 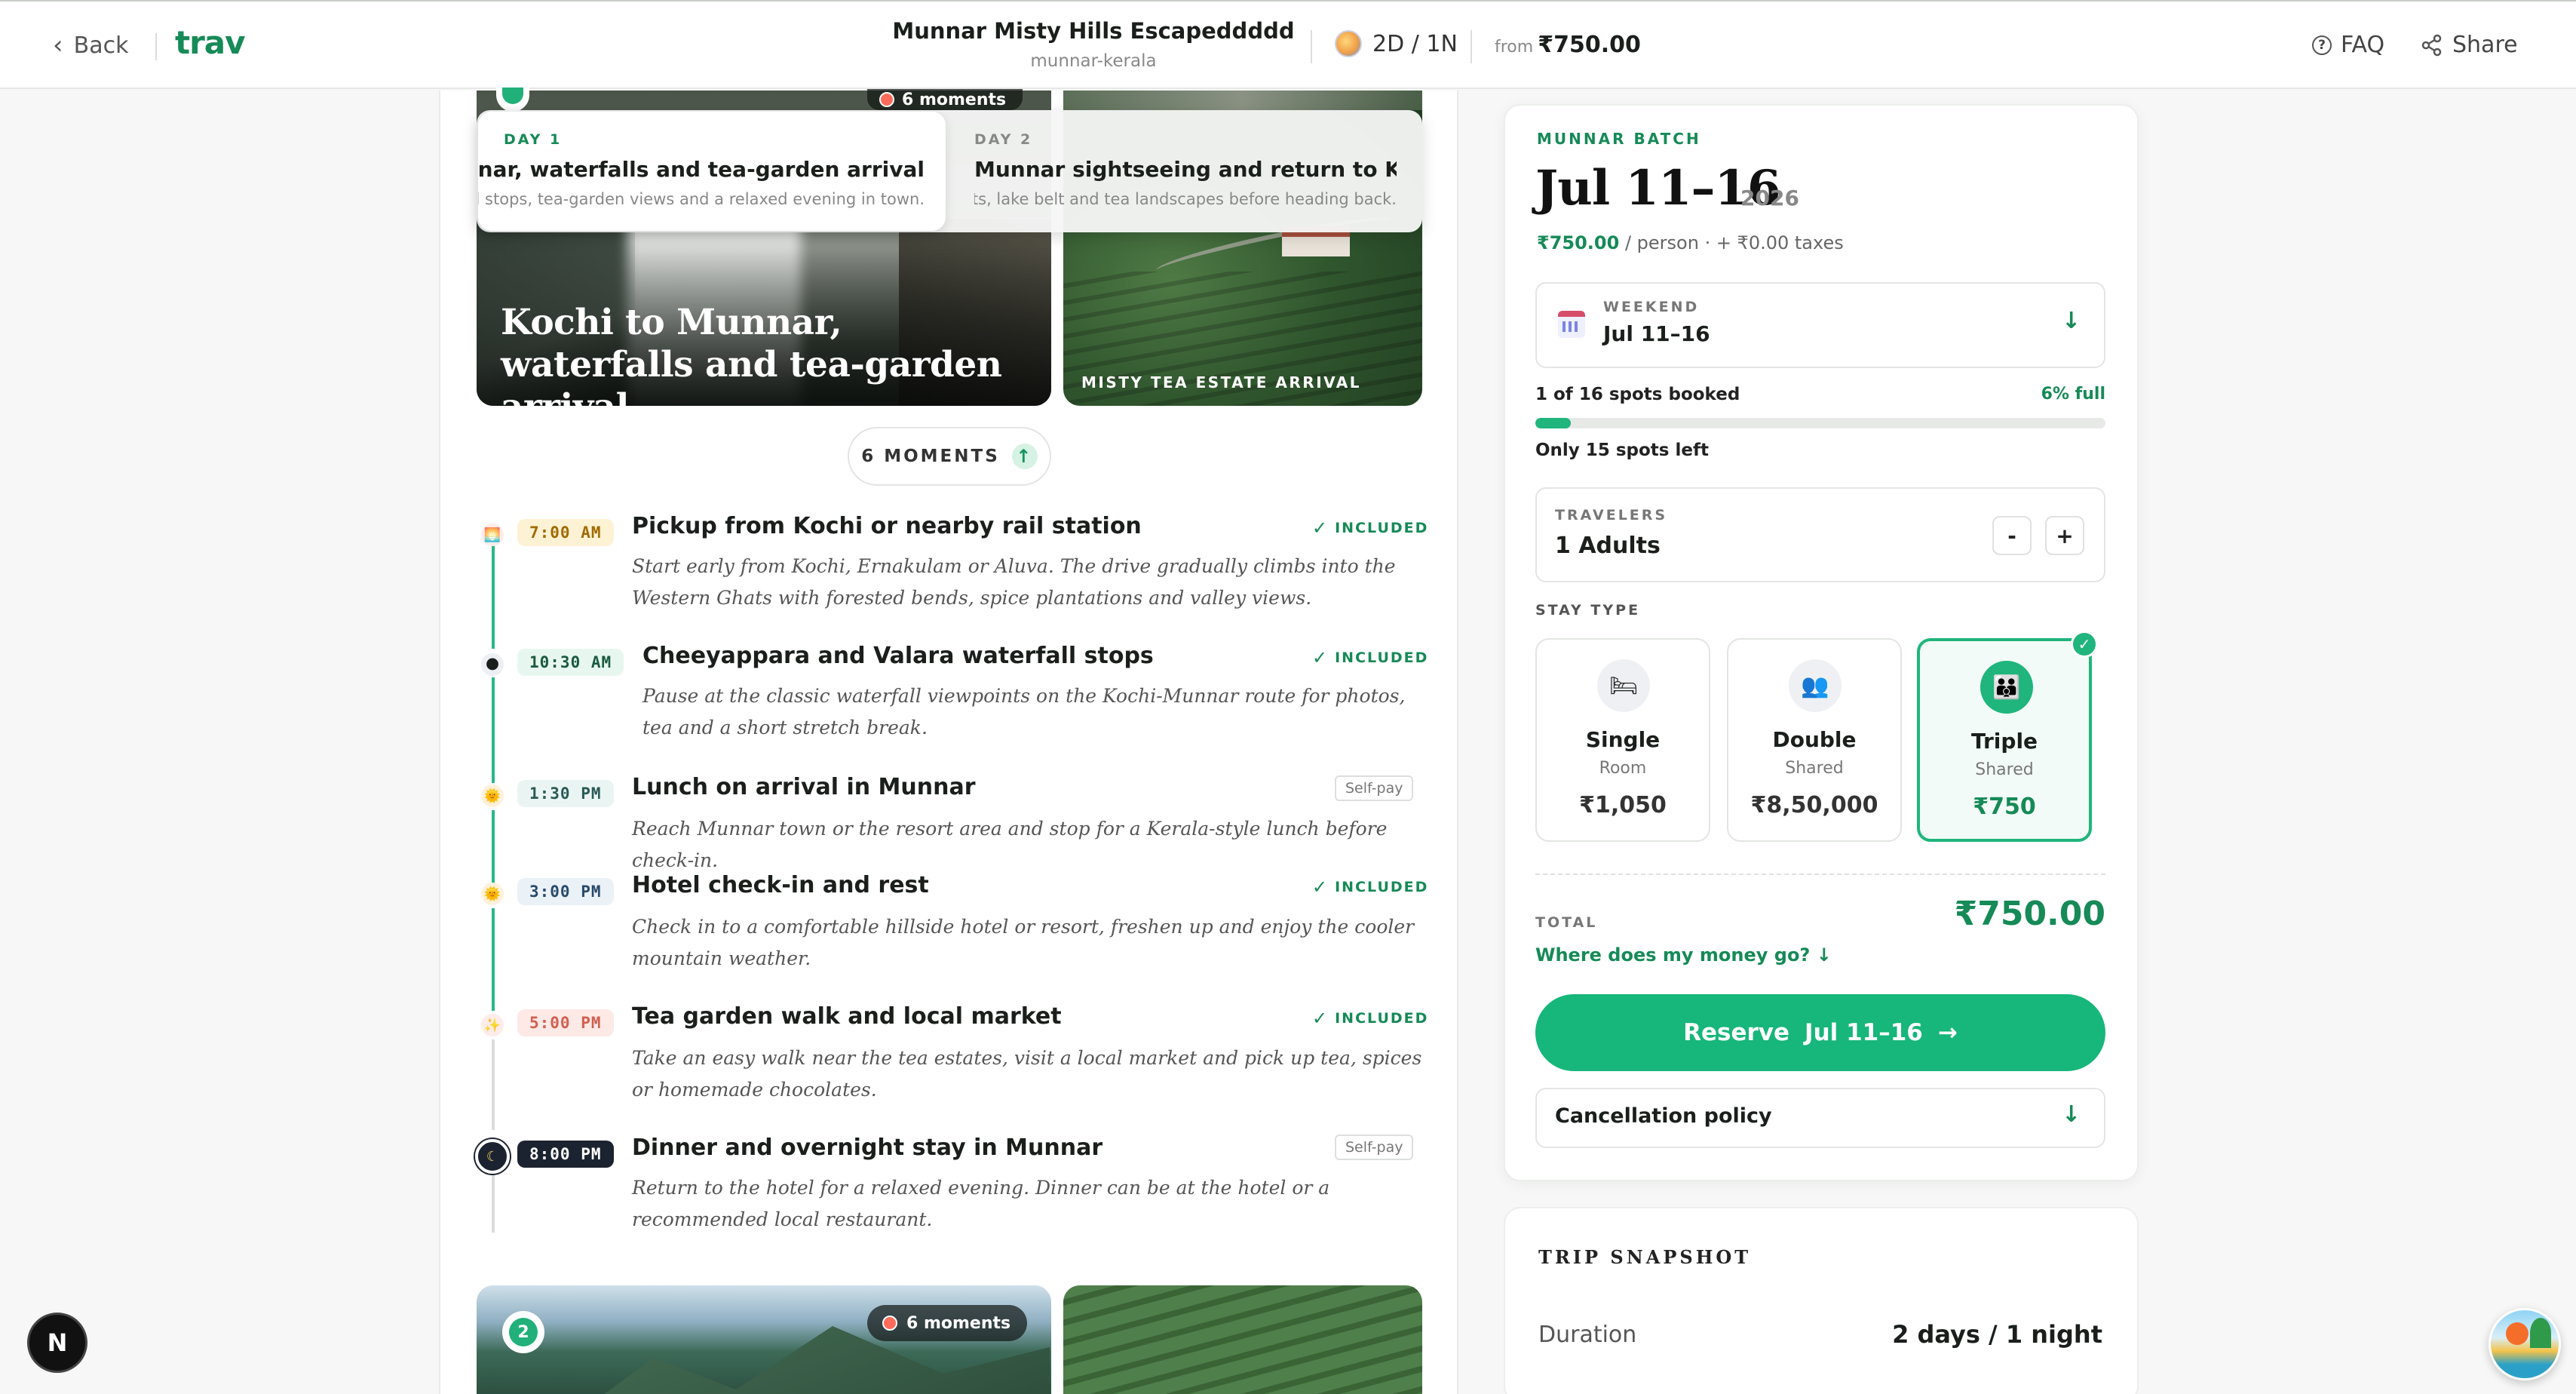 What do you see at coordinates (1024, 456) in the screenshot?
I see `arrow-up-icon: ↑` at bounding box center [1024, 456].